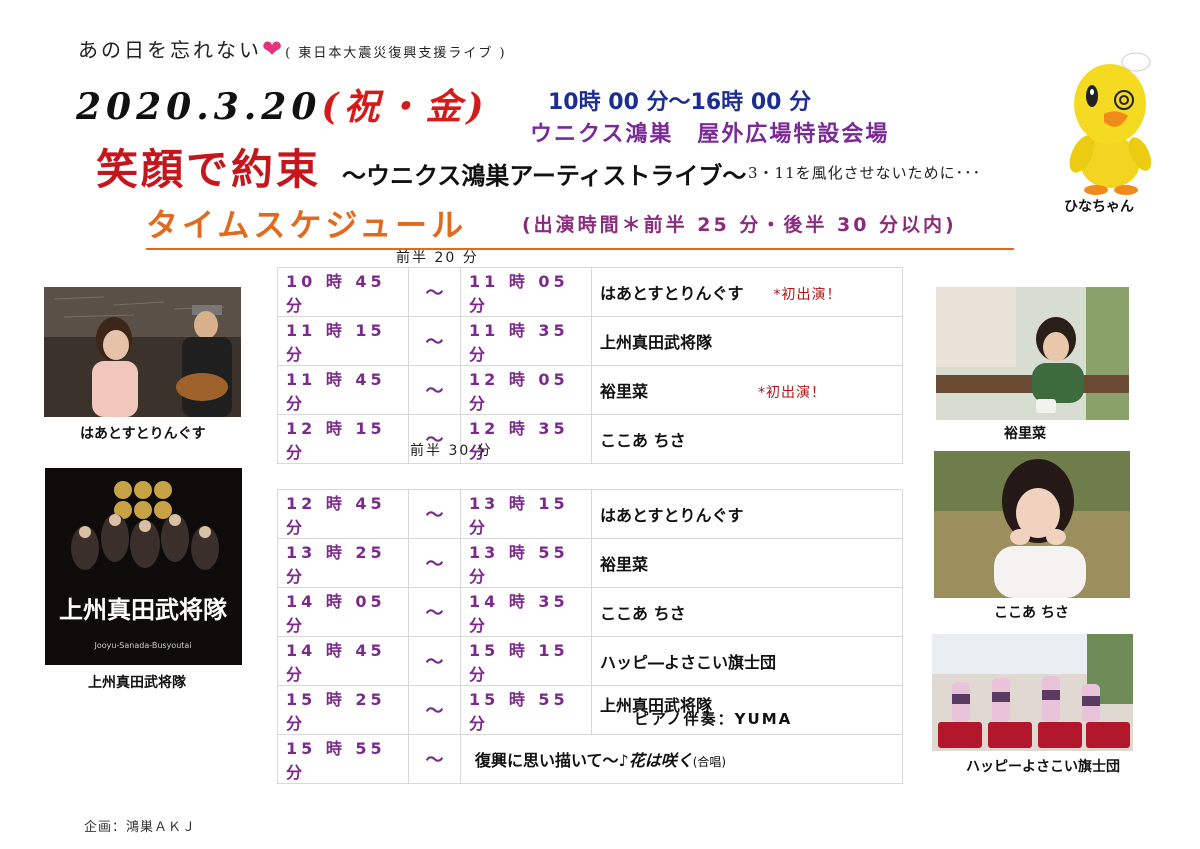  I want to click on start-time: 11 時 15 分, so click(343, 341).